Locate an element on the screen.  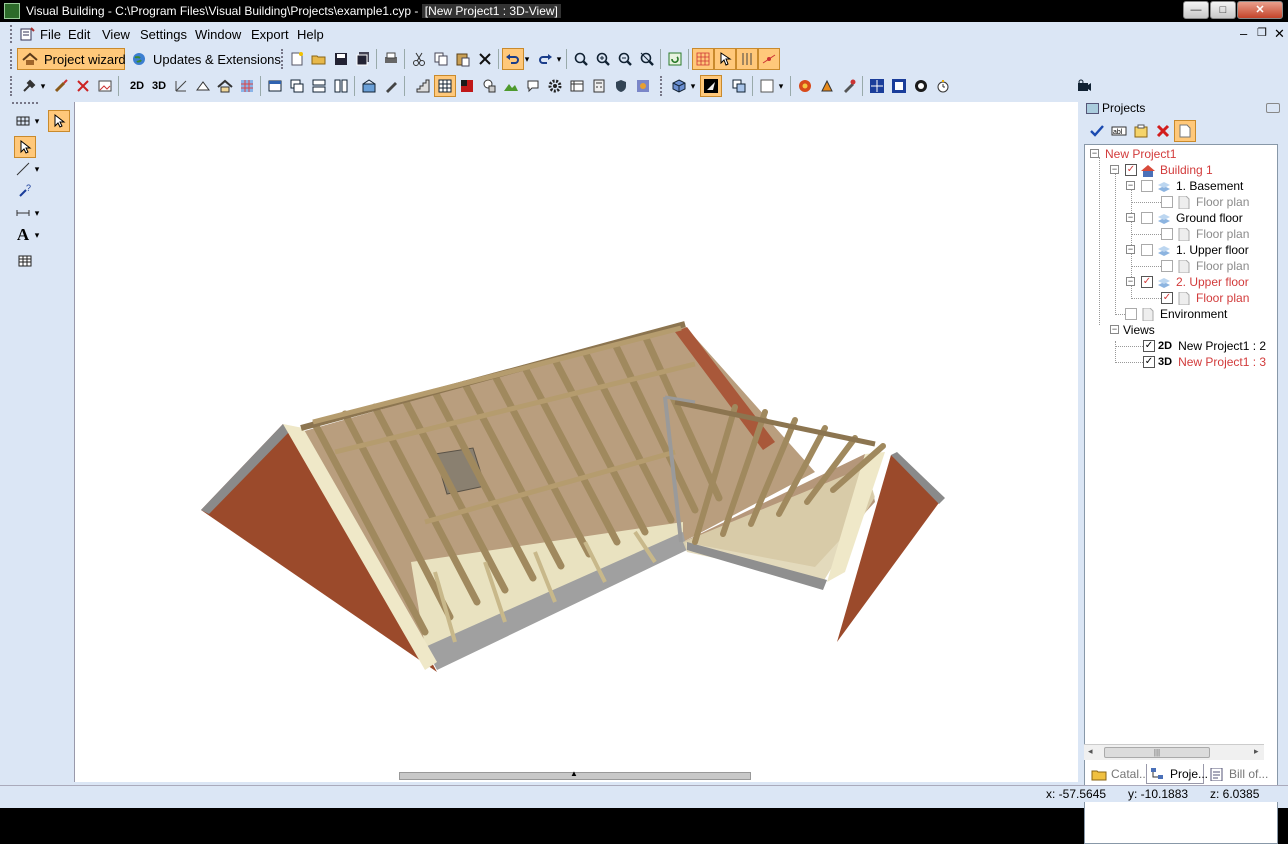
tree-node-floor-plan: ✓ Floor plan is located at coordinates (1205, 298).